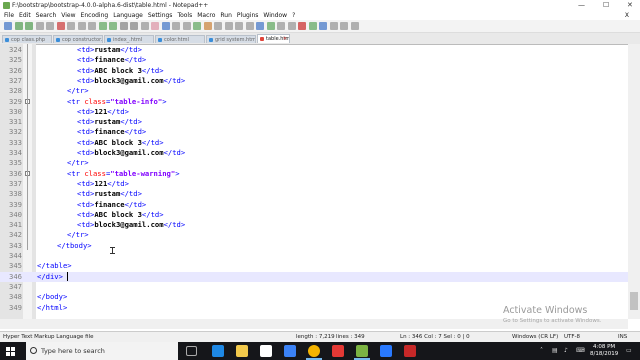 The height and width of the screenshot is (360, 640). I want to click on zoom-in-icon, so click(155, 26).